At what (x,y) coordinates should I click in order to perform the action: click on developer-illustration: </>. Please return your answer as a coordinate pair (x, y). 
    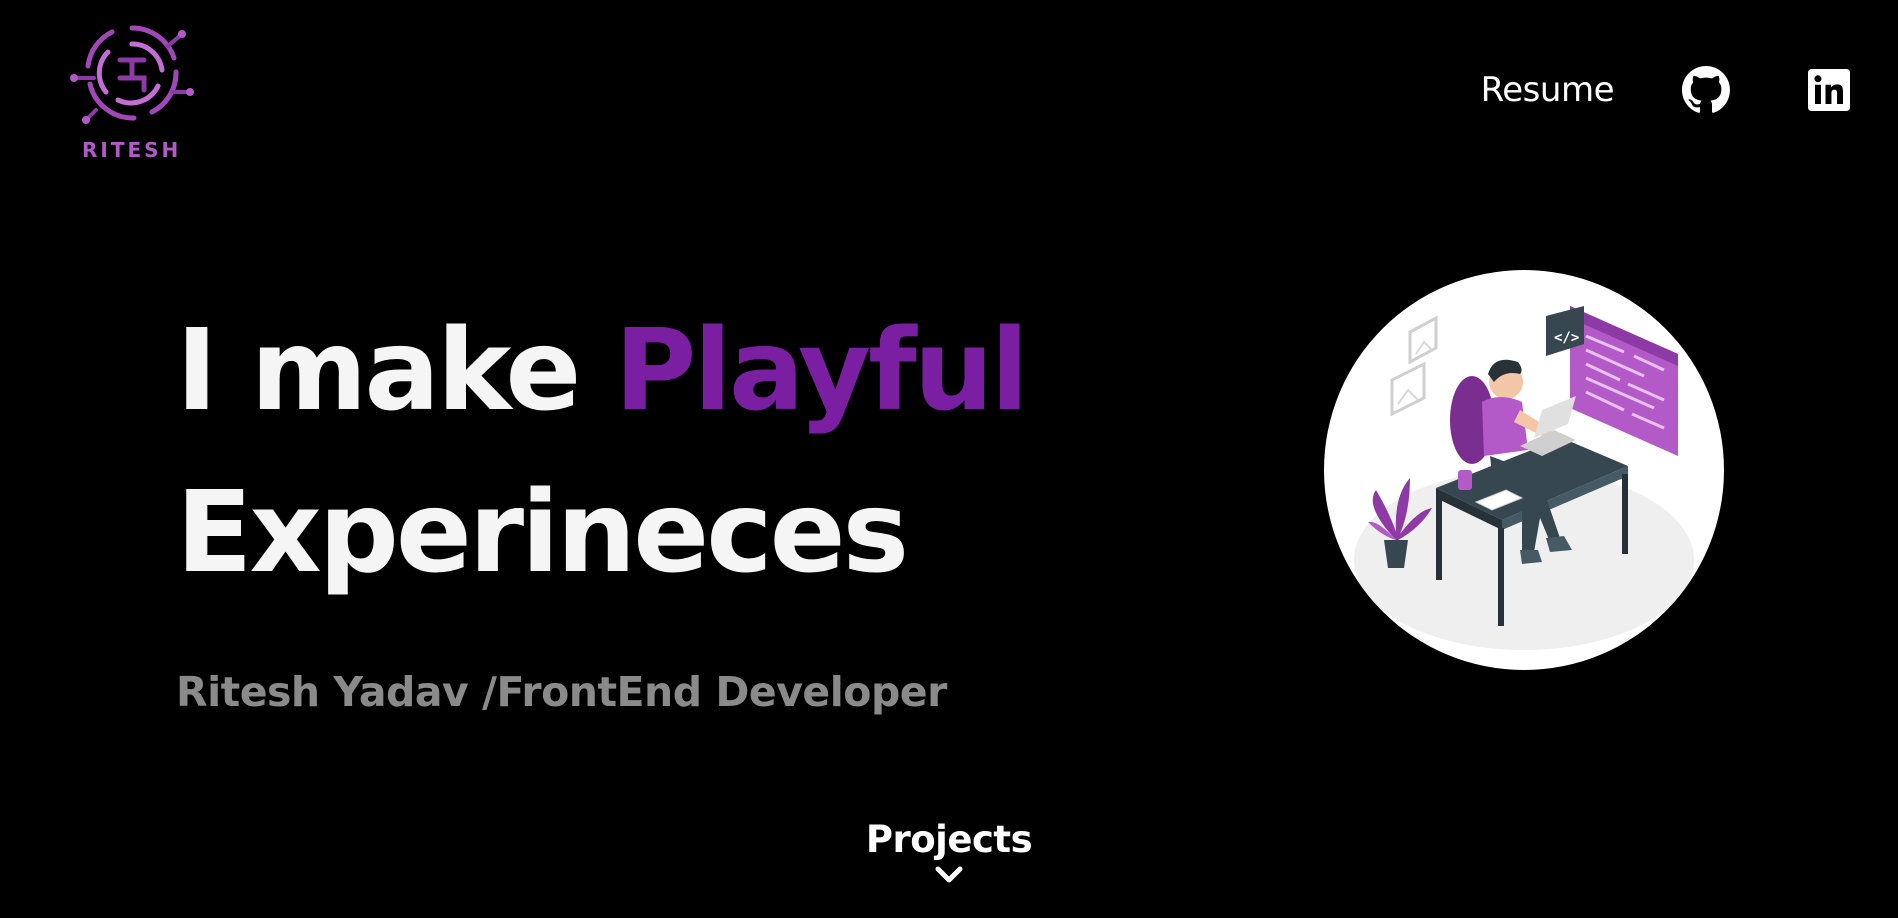
    Looking at the image, I should click on (1524, 470).